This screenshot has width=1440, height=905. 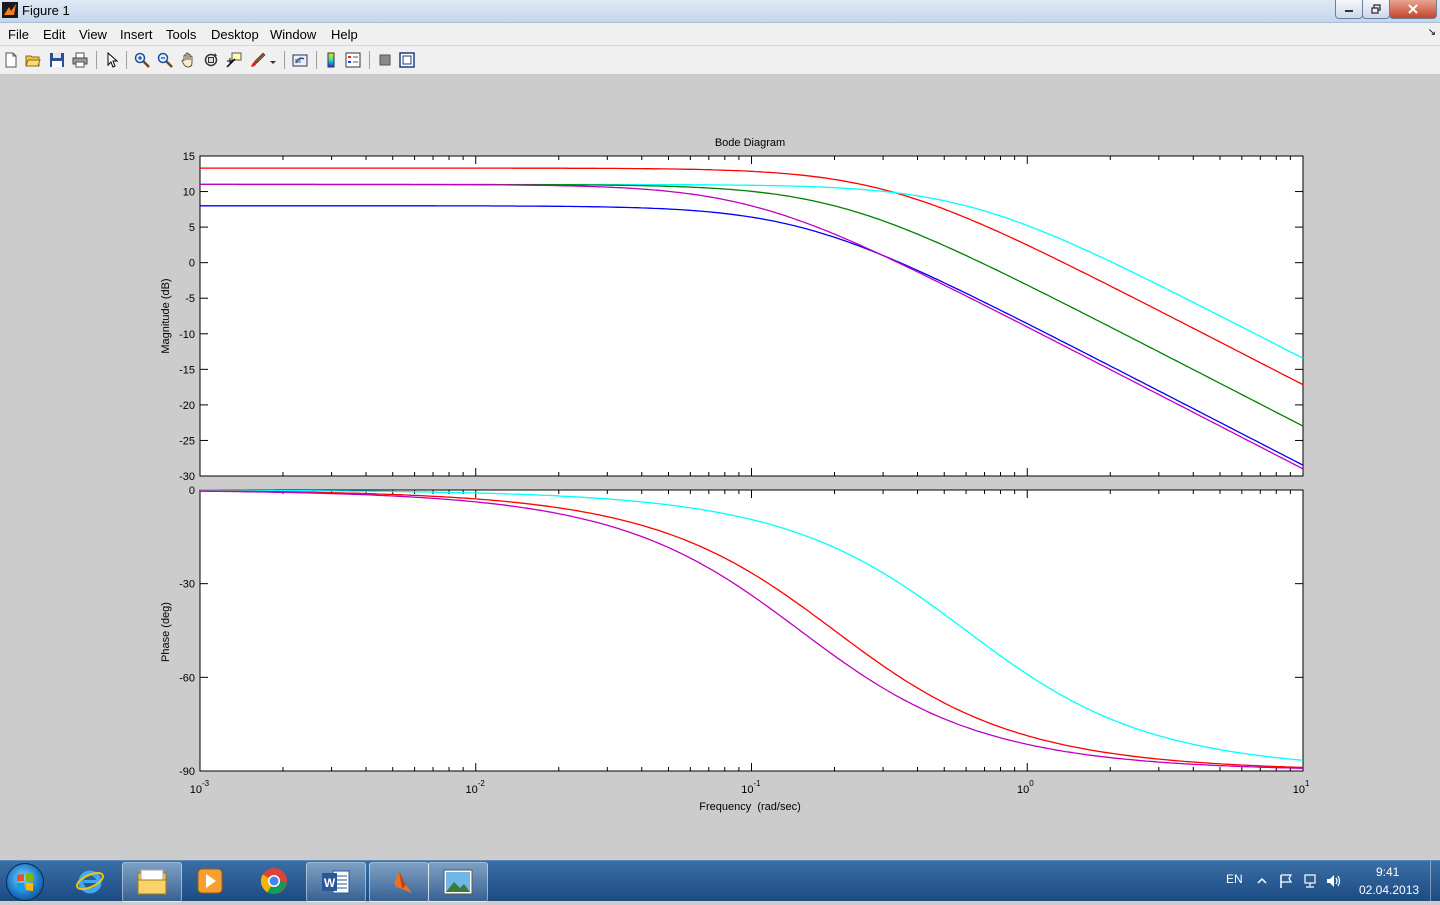 I want to click on zoom-out-icon, so click(x=165, y=60).